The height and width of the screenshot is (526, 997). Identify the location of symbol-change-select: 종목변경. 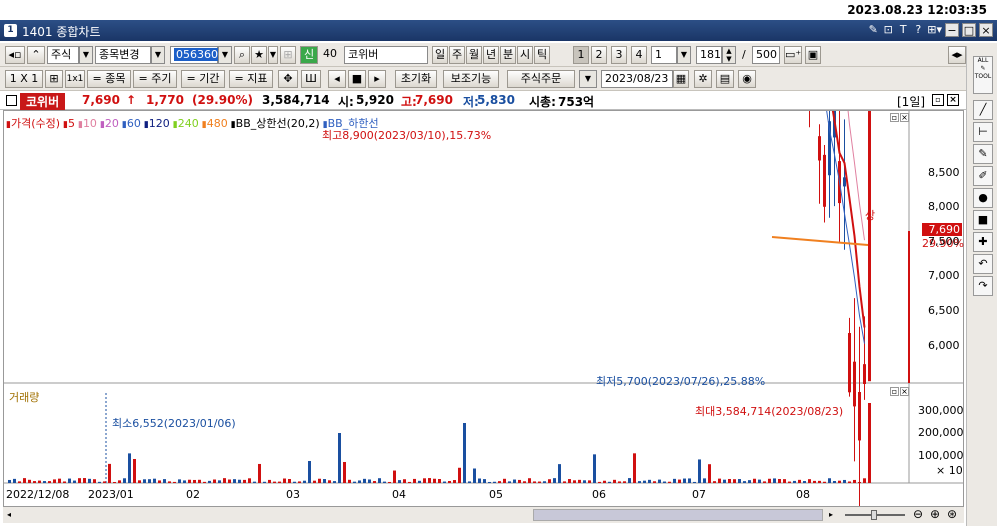
(123, 55).